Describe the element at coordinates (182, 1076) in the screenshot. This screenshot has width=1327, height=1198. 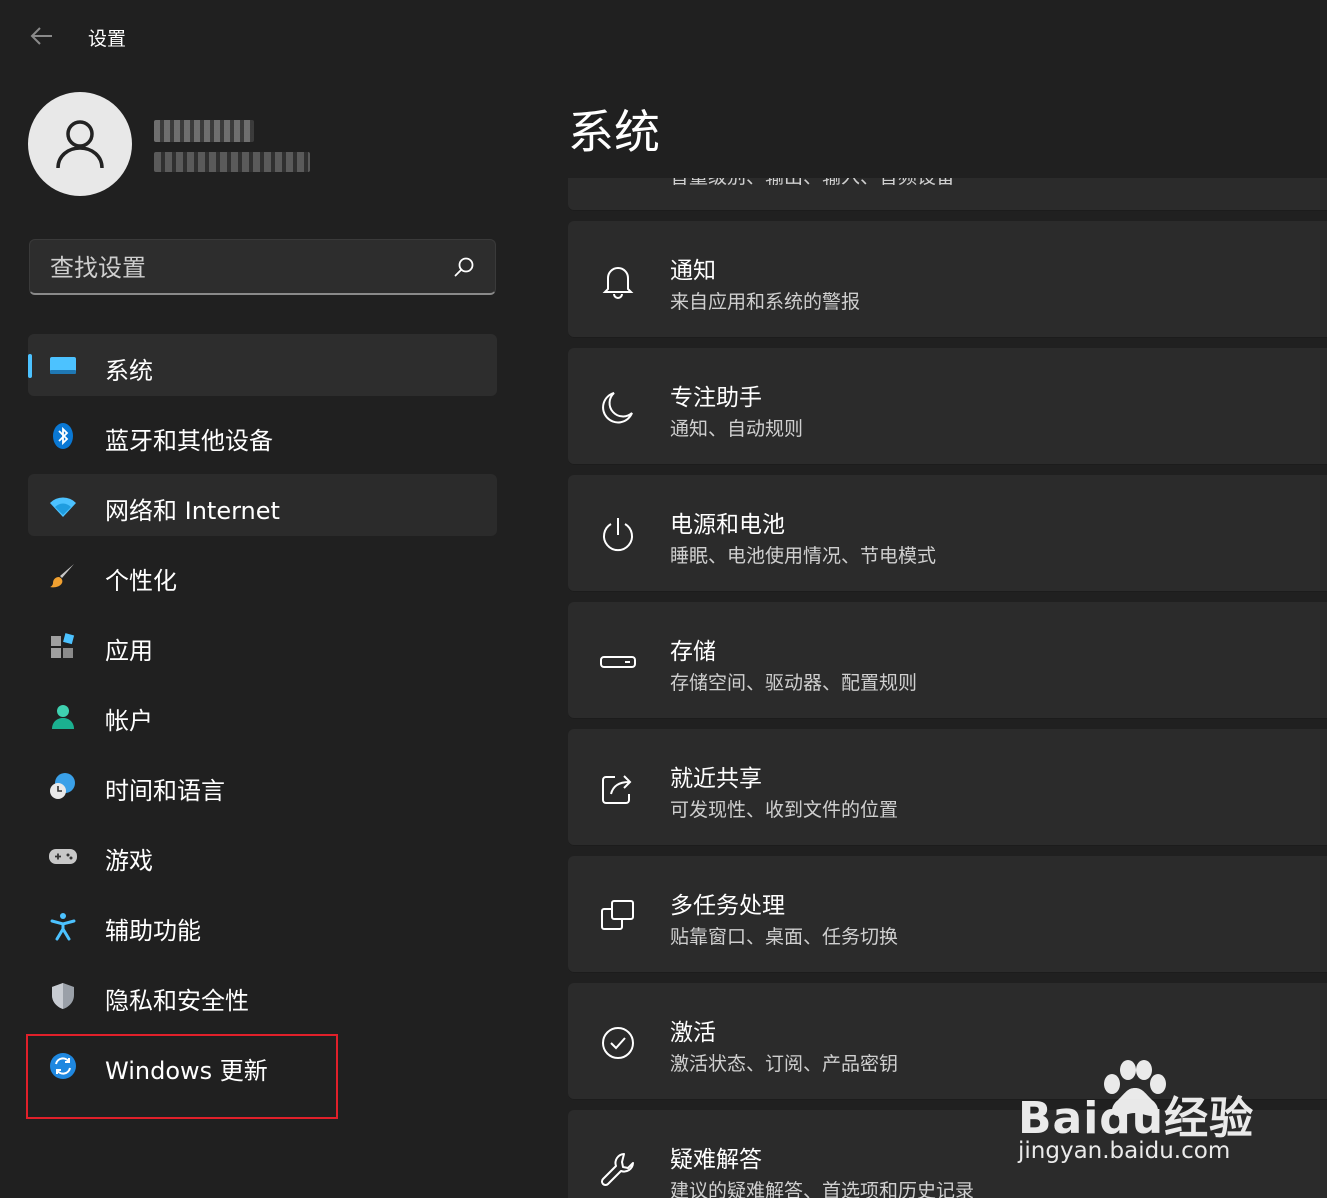
I see `highlight-annotation-box` at that location.